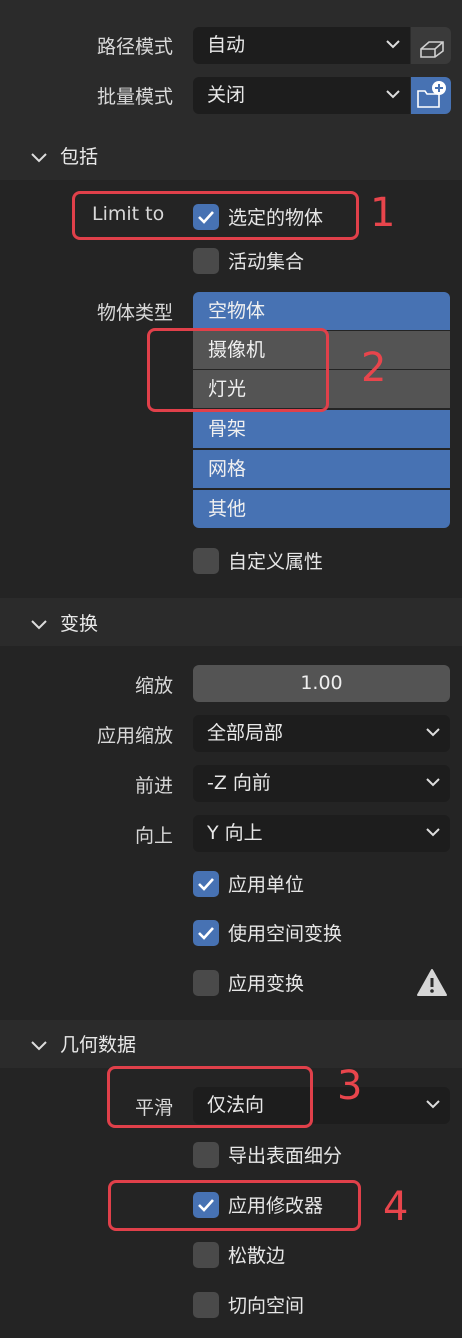 This screenshot has width=462, height=1338. What do you see at coordinates (206, 1155) in the screenshot?
I see `export-subdiv-checkbox` at bounding box center [206, 1155].